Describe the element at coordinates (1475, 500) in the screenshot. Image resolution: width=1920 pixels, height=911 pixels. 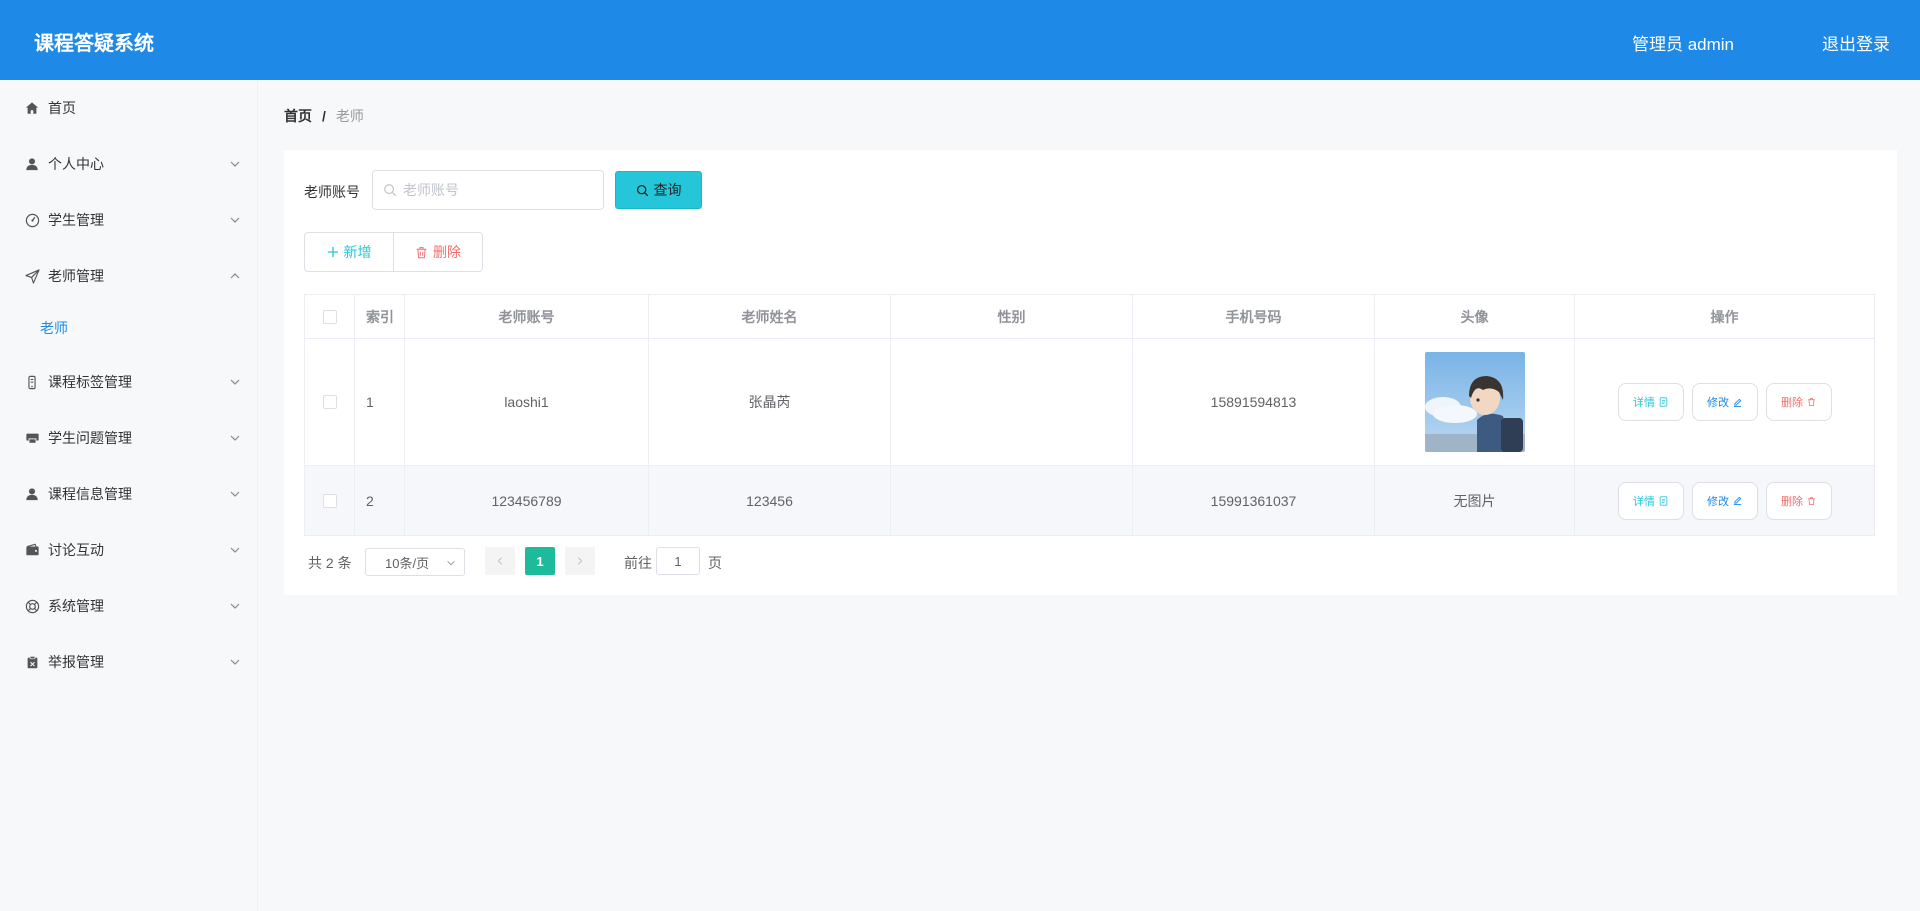
I see `cell-avatar: 无图片` at that location.